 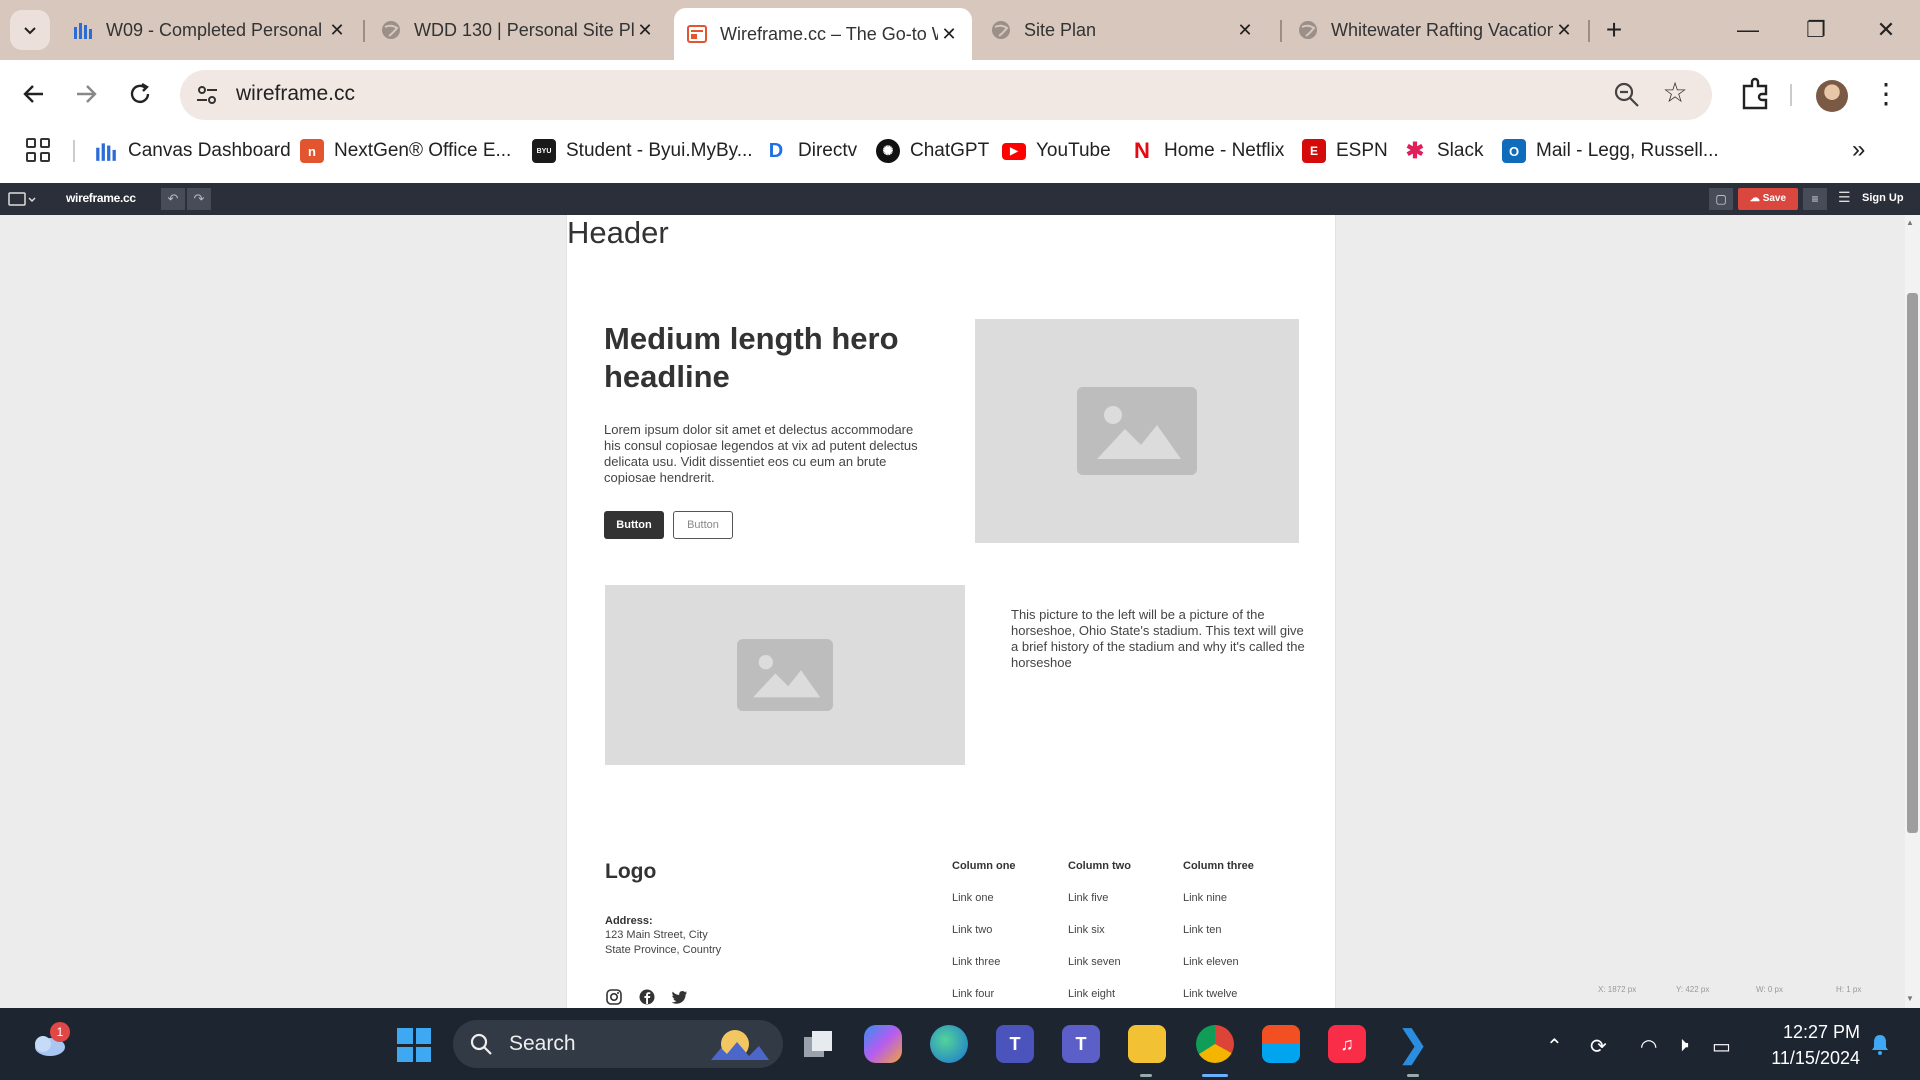 What do you see at coordinates (1211, 962) in the screenshot?
I see `footer-link: Link eleven` at bounding box center [1211, 962].